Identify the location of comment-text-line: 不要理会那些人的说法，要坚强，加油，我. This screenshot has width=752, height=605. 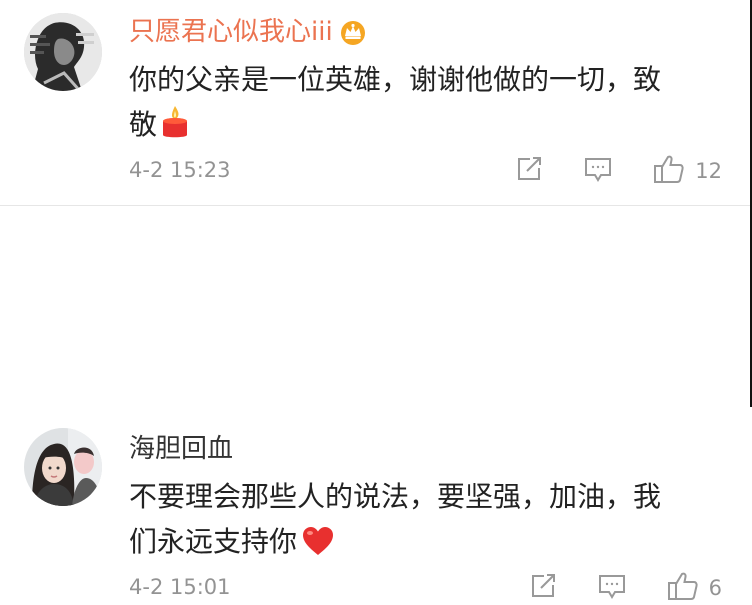
(395, 496).